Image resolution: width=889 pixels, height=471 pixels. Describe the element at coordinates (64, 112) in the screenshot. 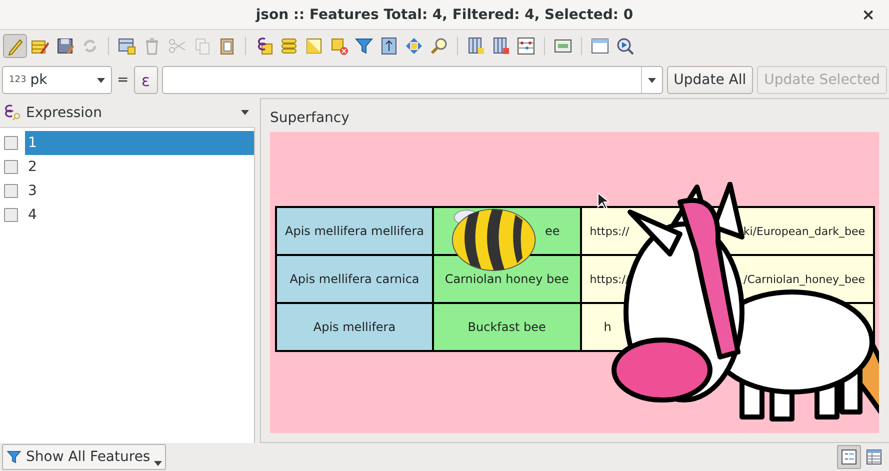

I see `column-header: Expression` at that location.